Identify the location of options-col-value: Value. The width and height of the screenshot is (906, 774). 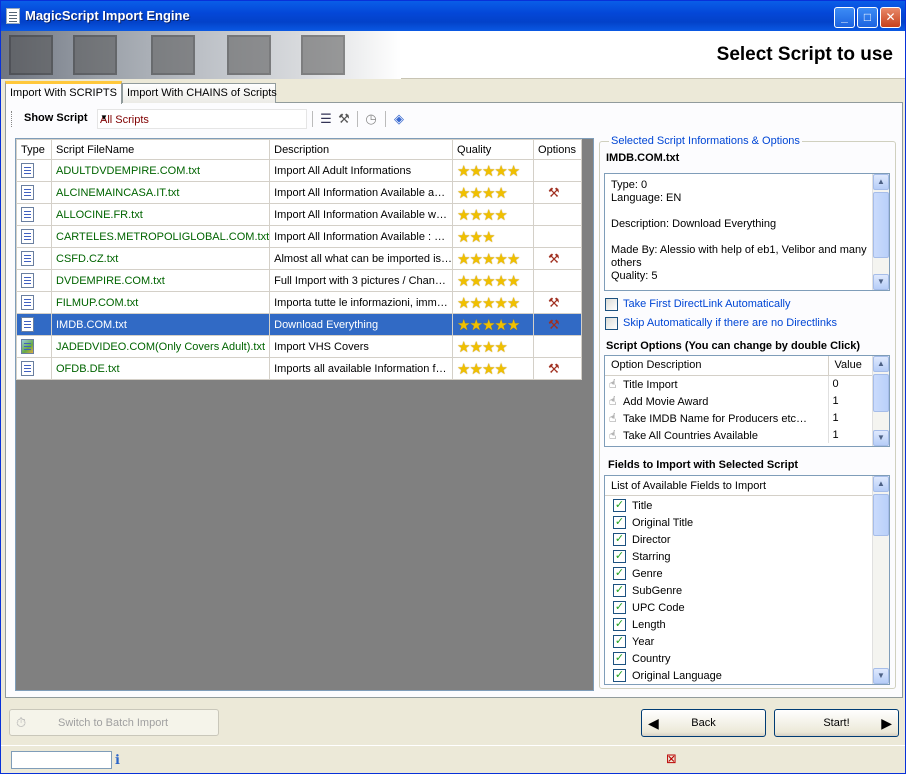
(851, 366).